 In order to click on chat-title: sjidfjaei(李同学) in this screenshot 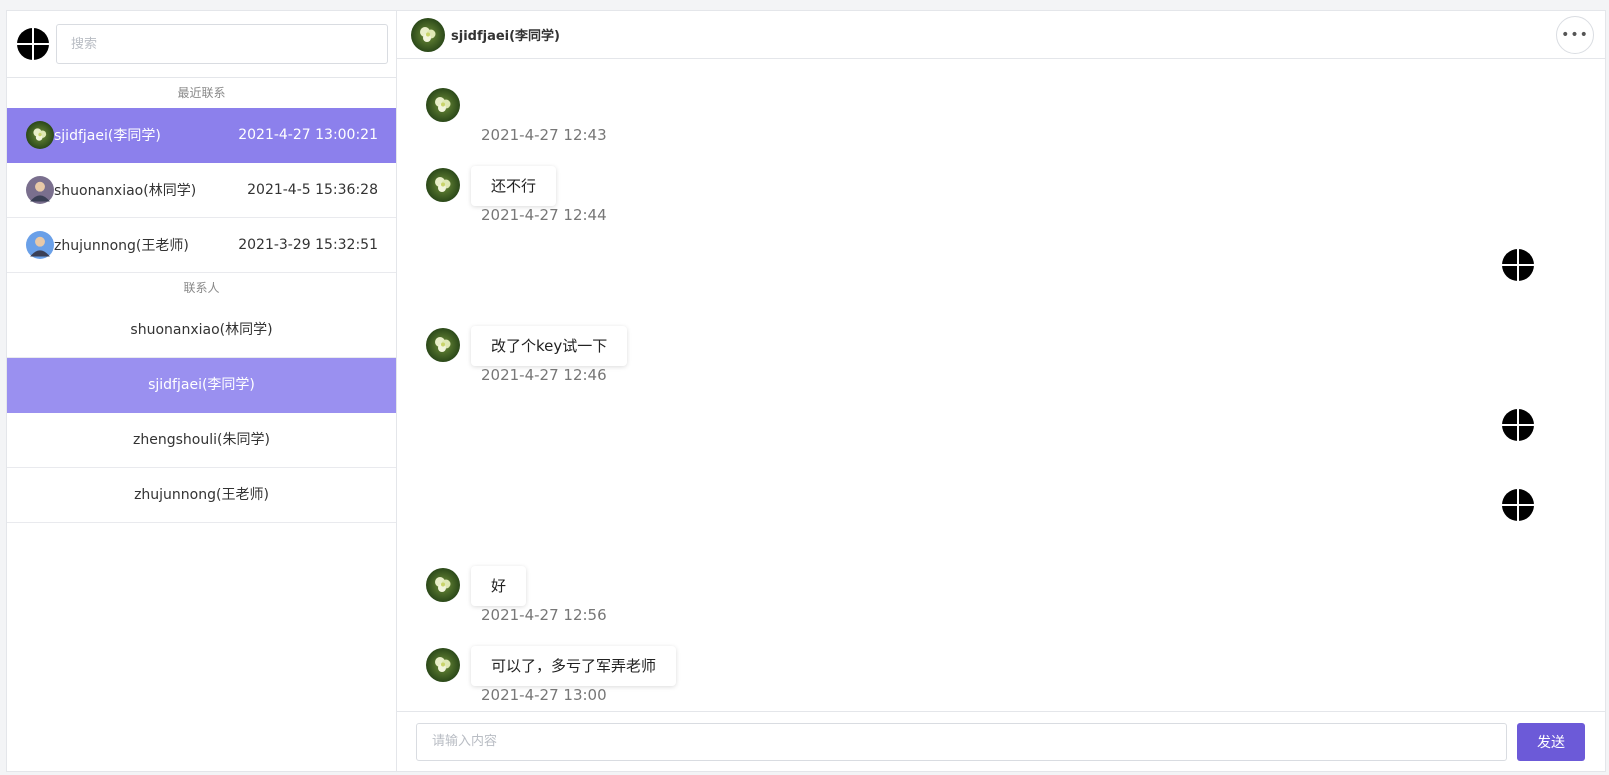, I will do `click(505, 36)`.